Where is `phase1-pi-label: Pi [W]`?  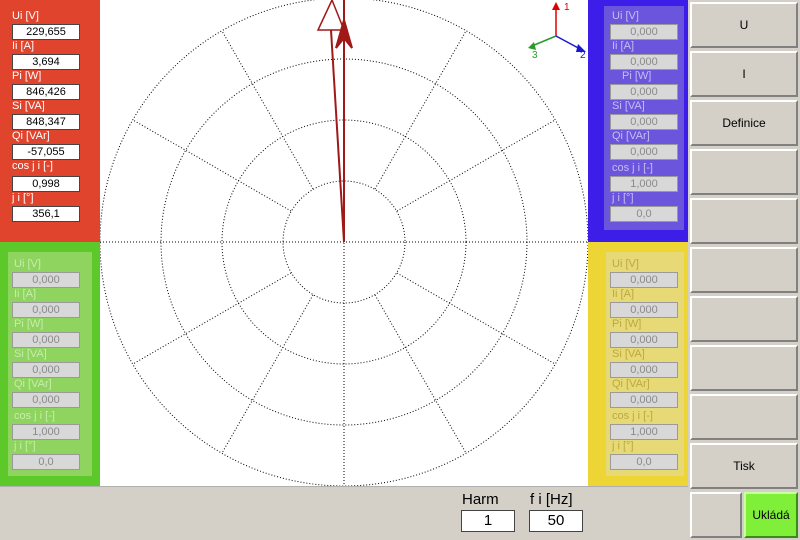 phase1-pi-label: Pi [W] is located at coordinates (27, 76).